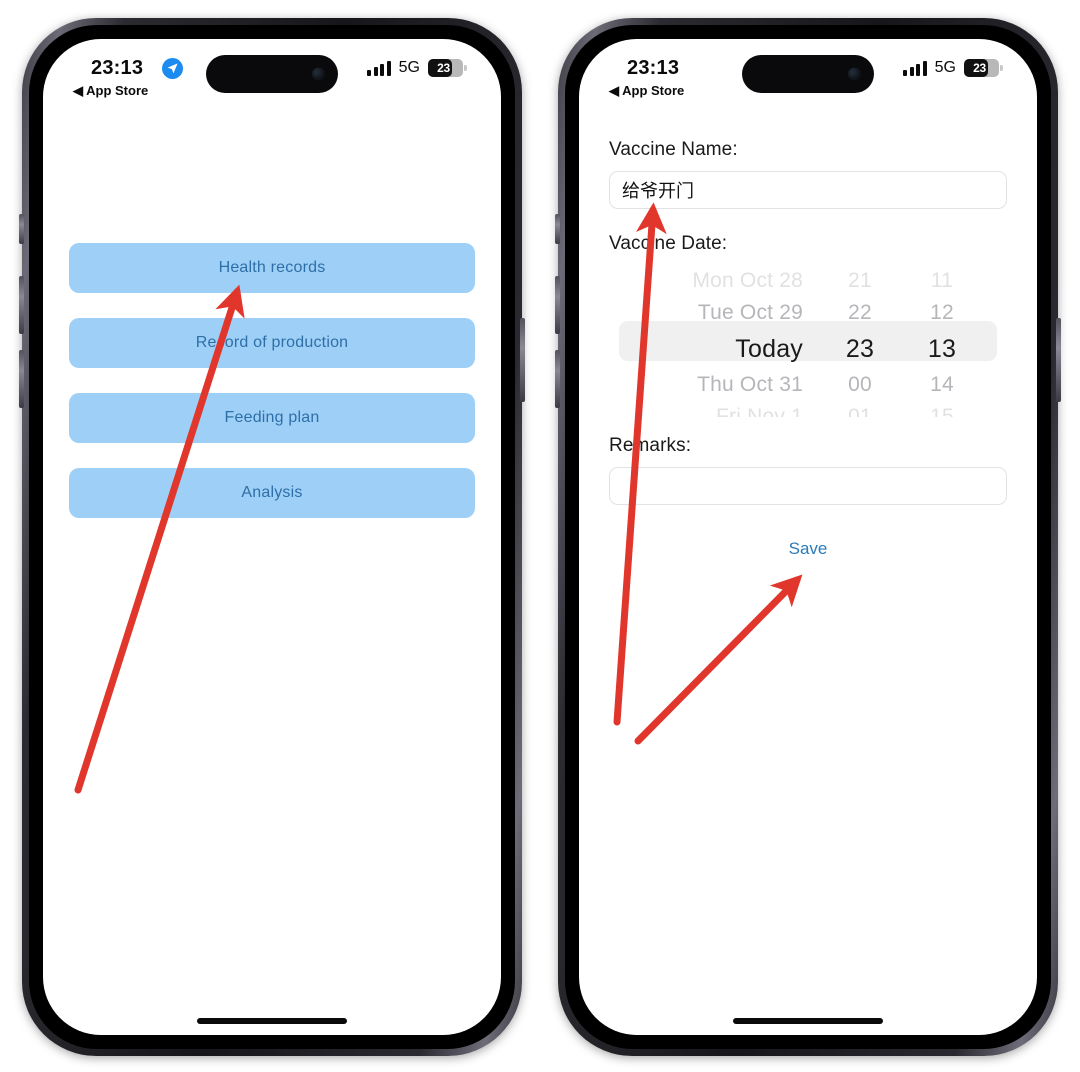  I want to click on save-row: Save, so click(808, 549).